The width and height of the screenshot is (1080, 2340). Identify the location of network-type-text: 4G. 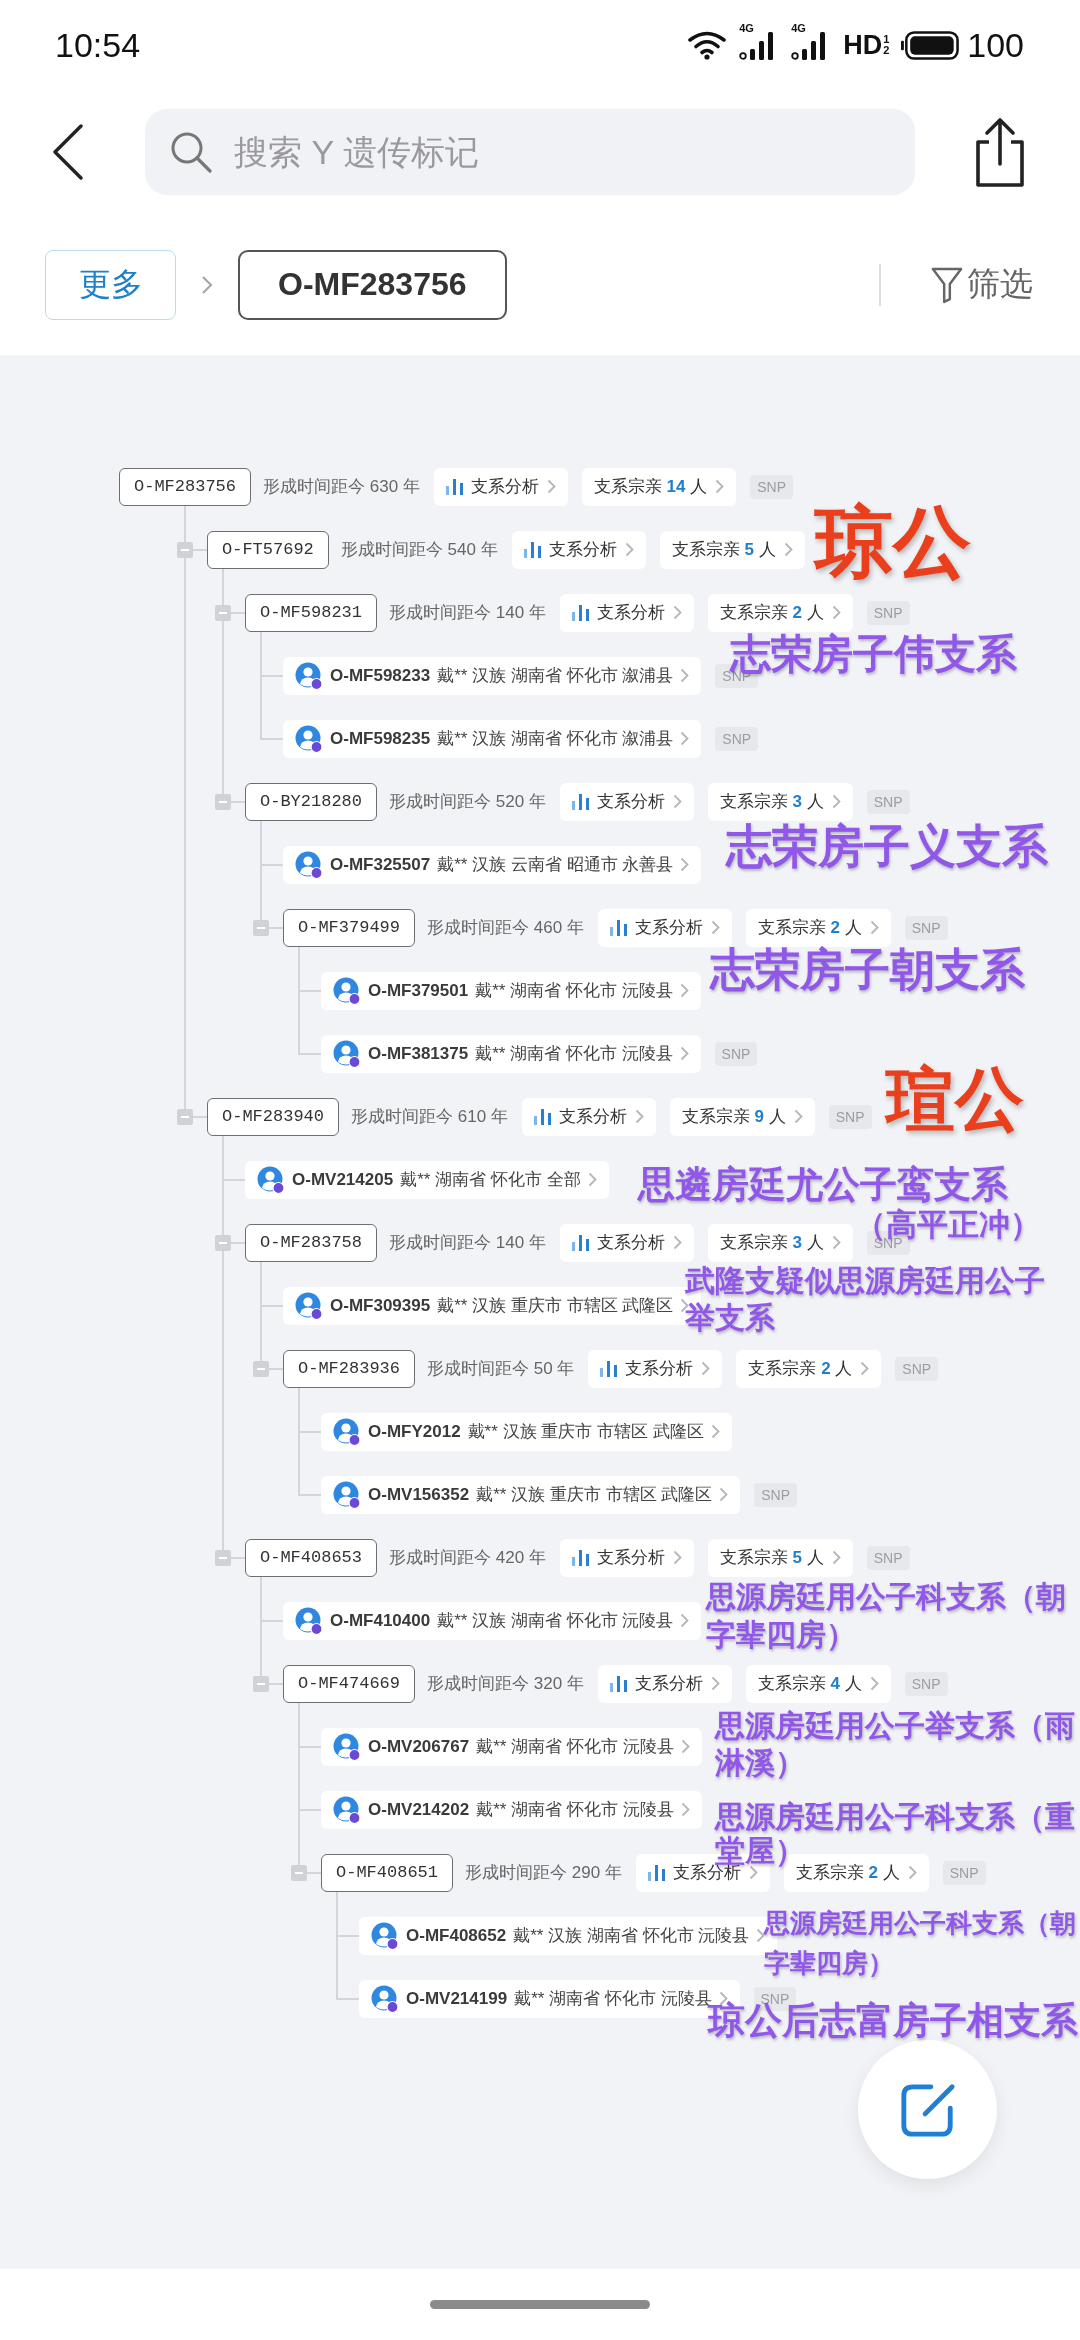
(746, 28).